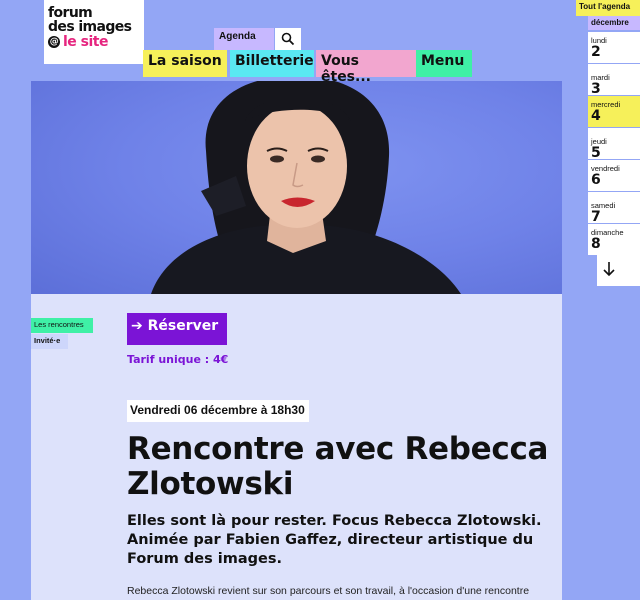 This screenshot has width=640, height=600. Describe the element at coordinates (54, 42) in the screenshot. I see `at-icon: @` at that location.